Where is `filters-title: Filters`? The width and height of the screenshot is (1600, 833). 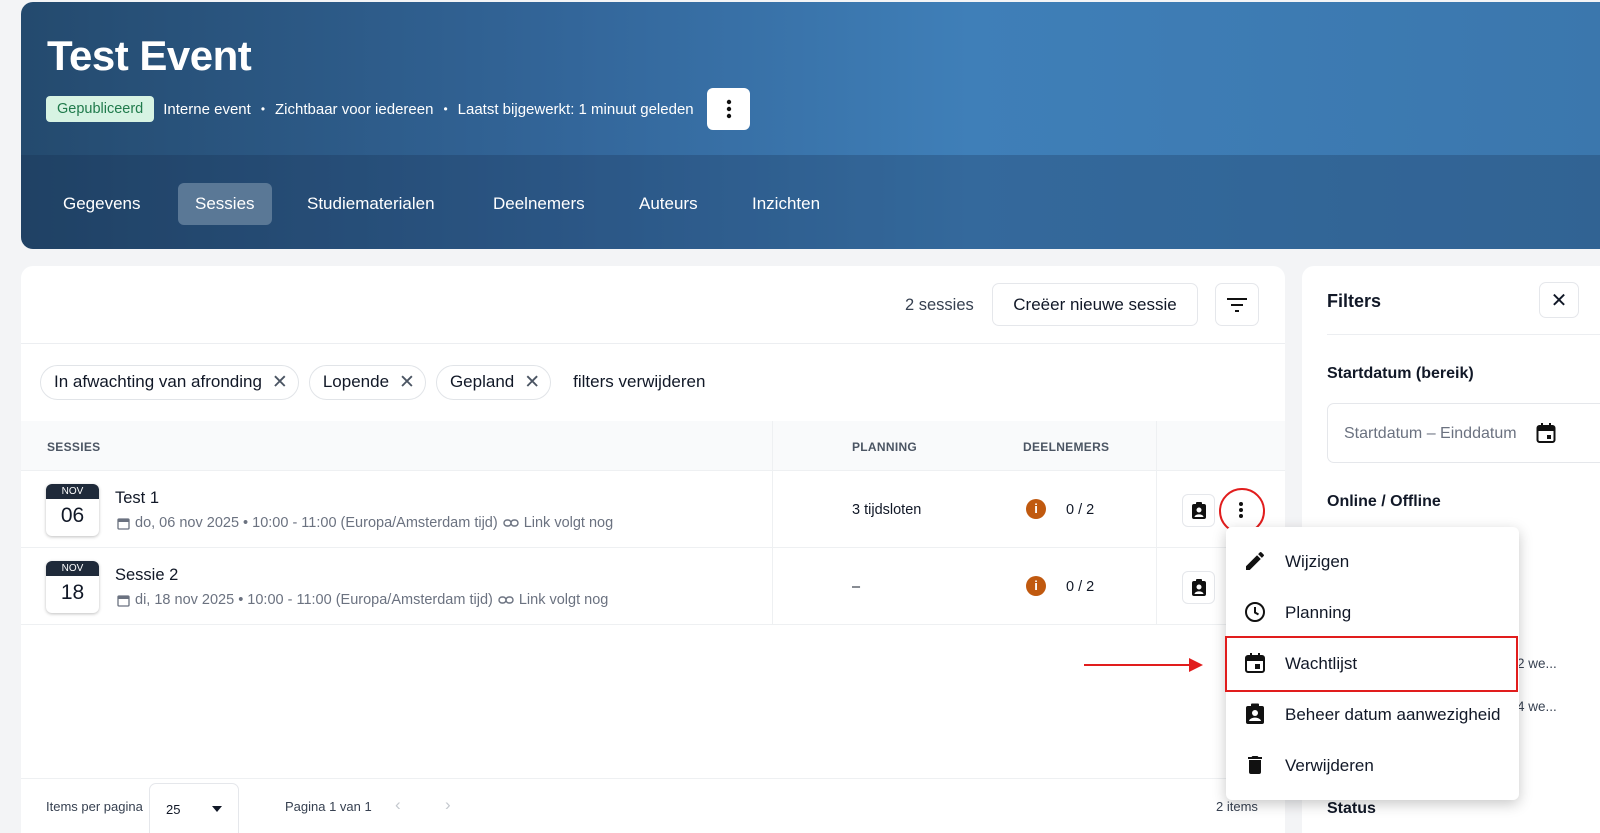
filters-title: Filters is located at coordinates (1354, 301).